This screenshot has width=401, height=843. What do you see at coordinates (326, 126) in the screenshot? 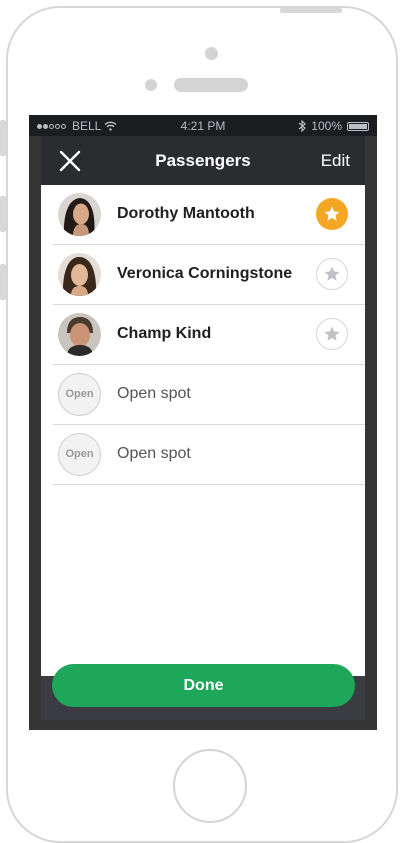
I see `battery-percent: 100%` at bounding box center [326, 126].